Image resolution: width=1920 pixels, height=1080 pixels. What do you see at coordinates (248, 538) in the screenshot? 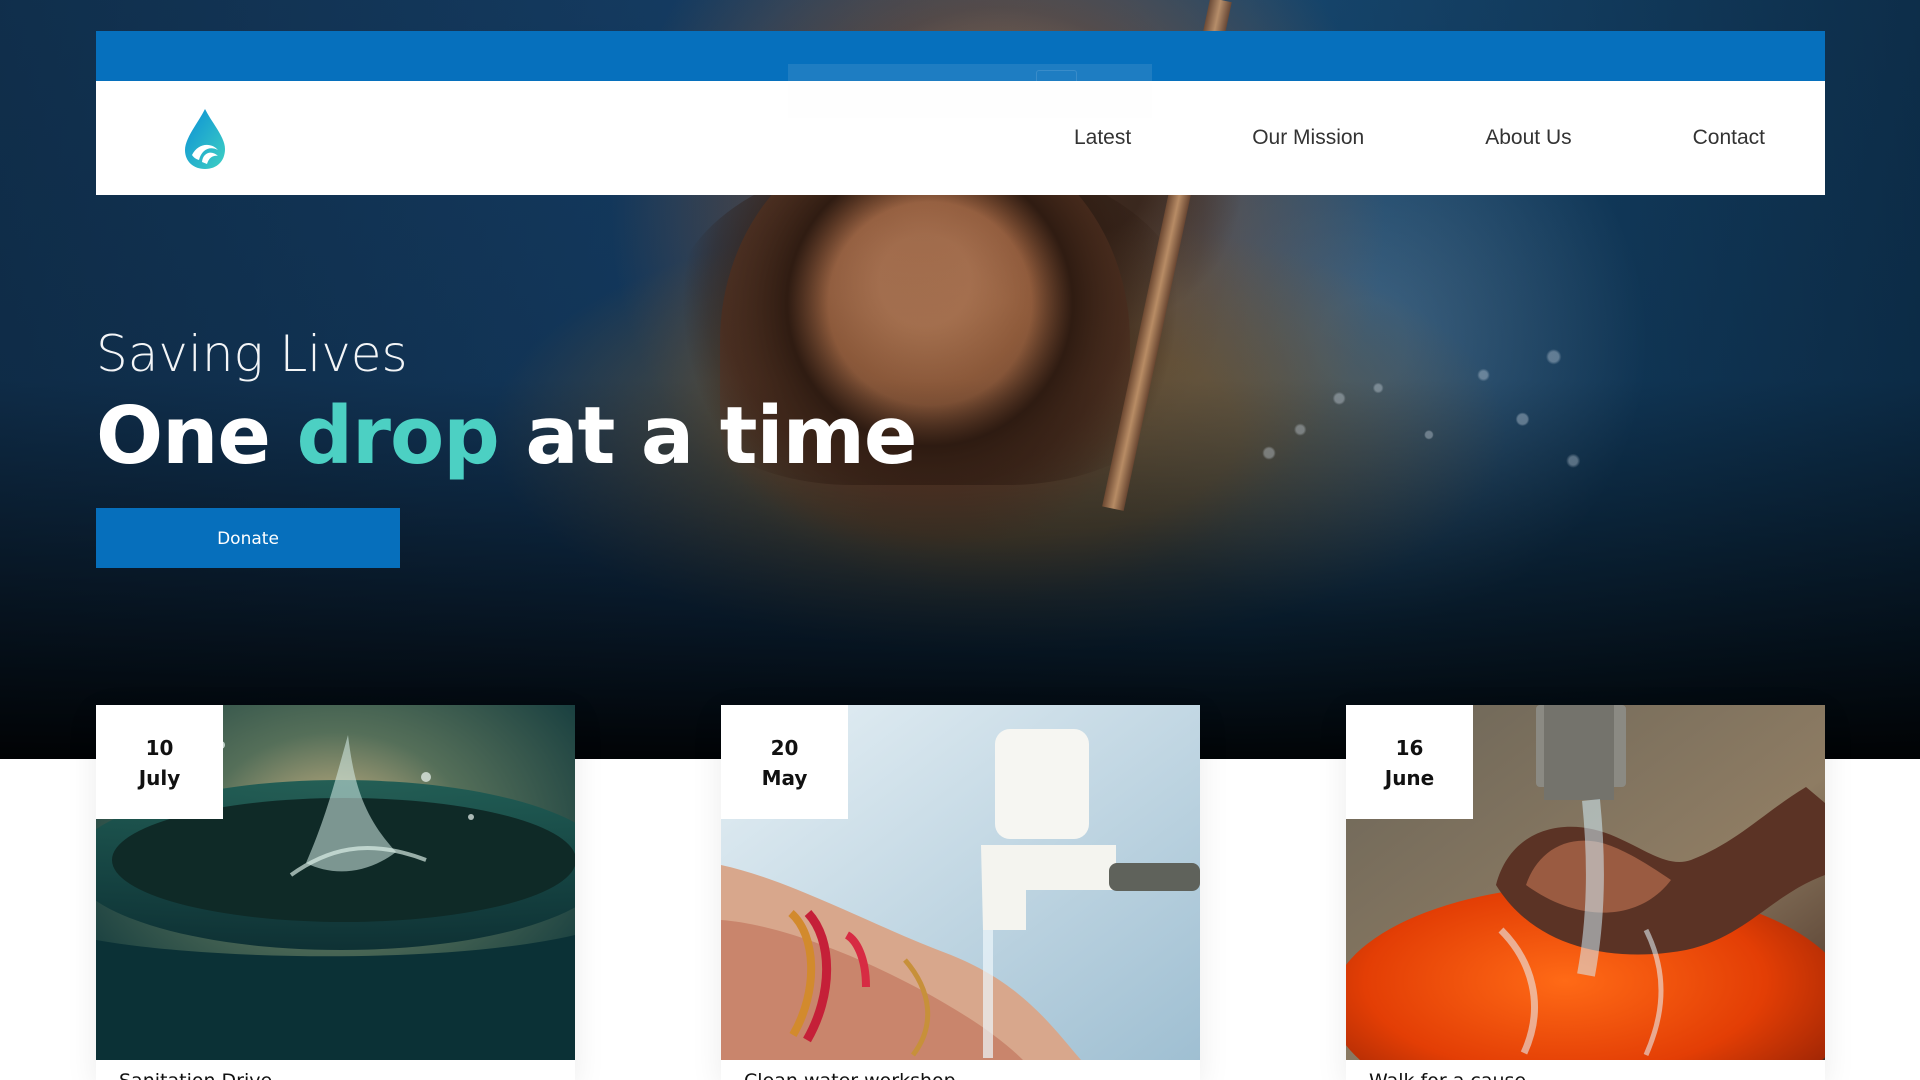
I see `donate-button: Donate` at bounding box center [248, 538].